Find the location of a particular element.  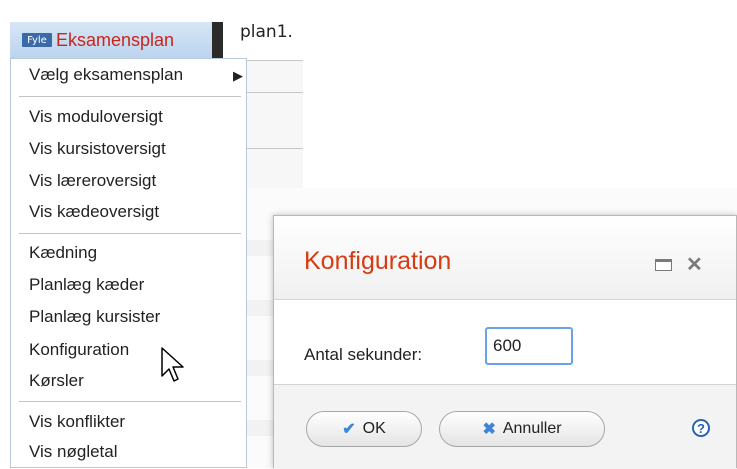

cancel-button: ✖ Annuller is located at coordinates (522, 429).